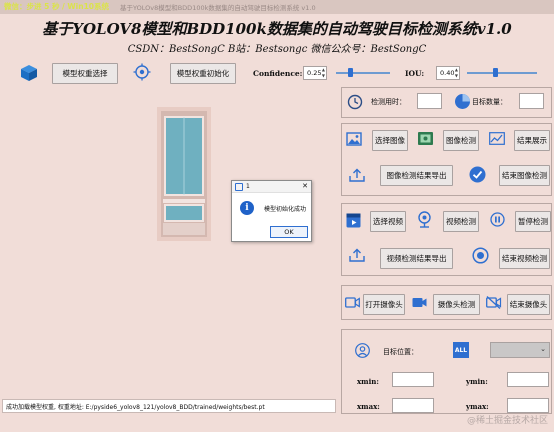 The height and width of the screenshot is (432, 554). I want to click on close-icon: ✕, so click(305, 186).